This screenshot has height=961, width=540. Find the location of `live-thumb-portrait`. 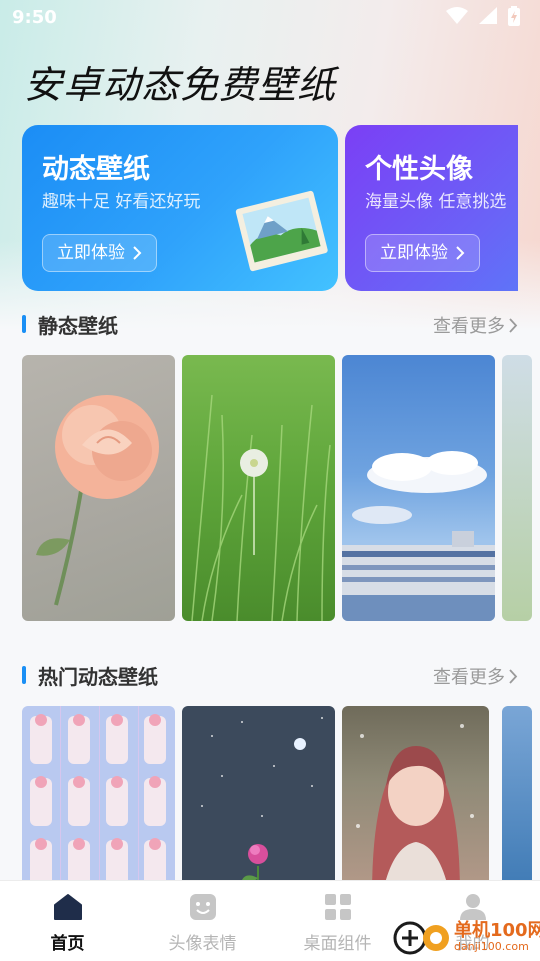

live-thumb-portrait is located at coordinates (415, 793).